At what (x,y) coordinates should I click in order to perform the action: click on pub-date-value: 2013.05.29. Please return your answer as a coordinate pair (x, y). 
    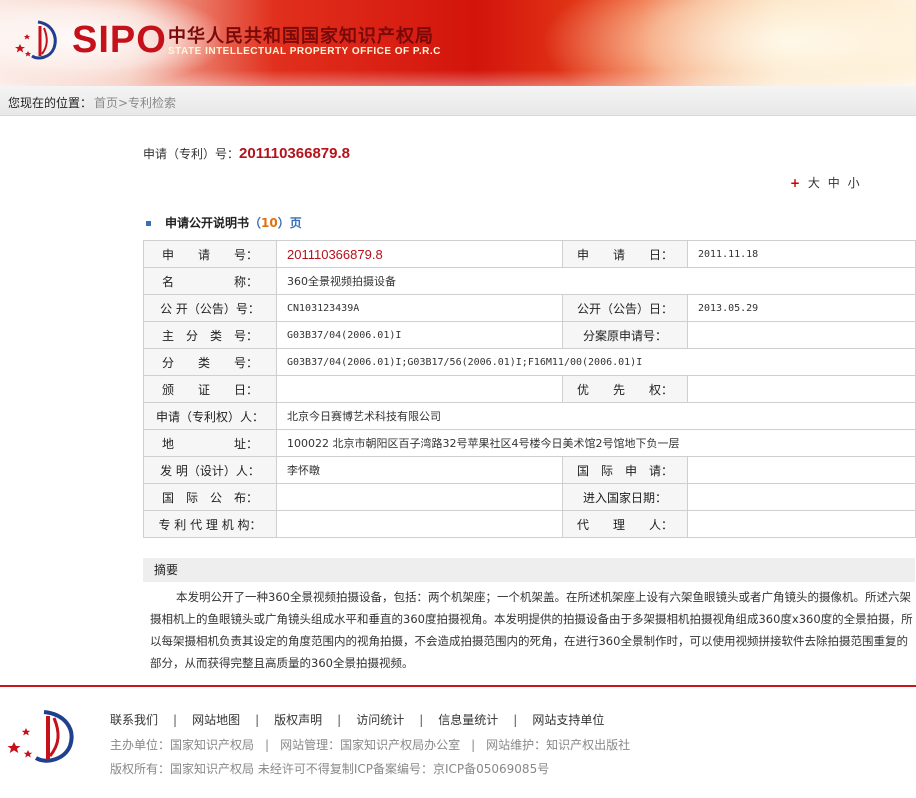
    Looking at the image, I should click on (801, 308).